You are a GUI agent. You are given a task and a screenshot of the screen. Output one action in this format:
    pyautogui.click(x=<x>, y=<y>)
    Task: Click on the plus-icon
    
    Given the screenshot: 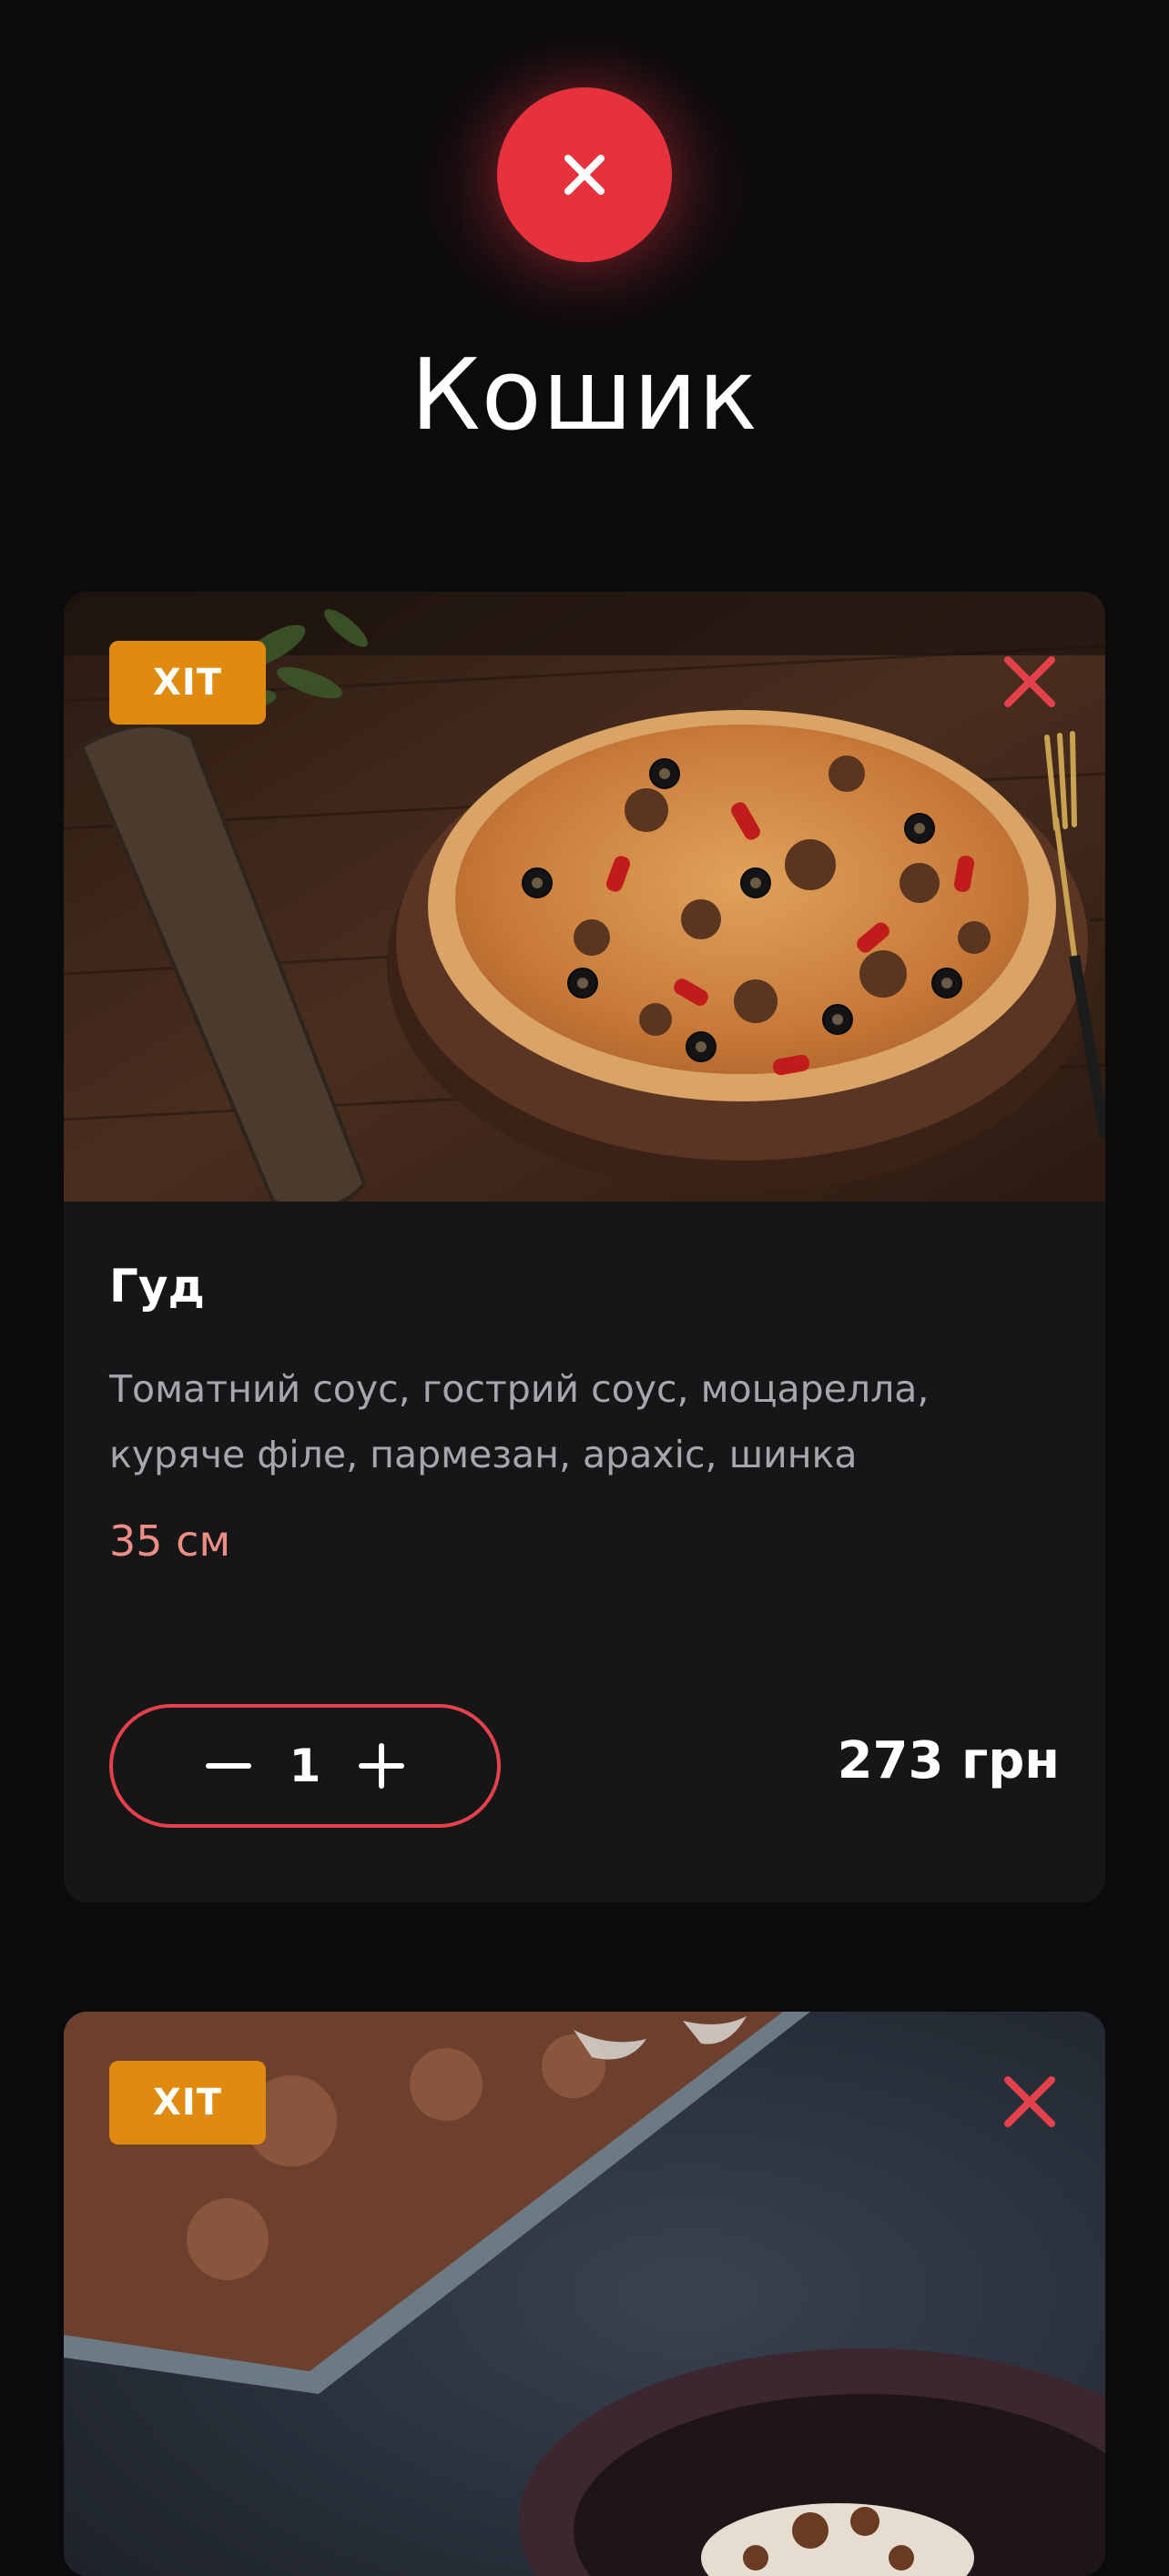 What is the action you would take?
    pyautogui.click(x=381, y=1766)
    